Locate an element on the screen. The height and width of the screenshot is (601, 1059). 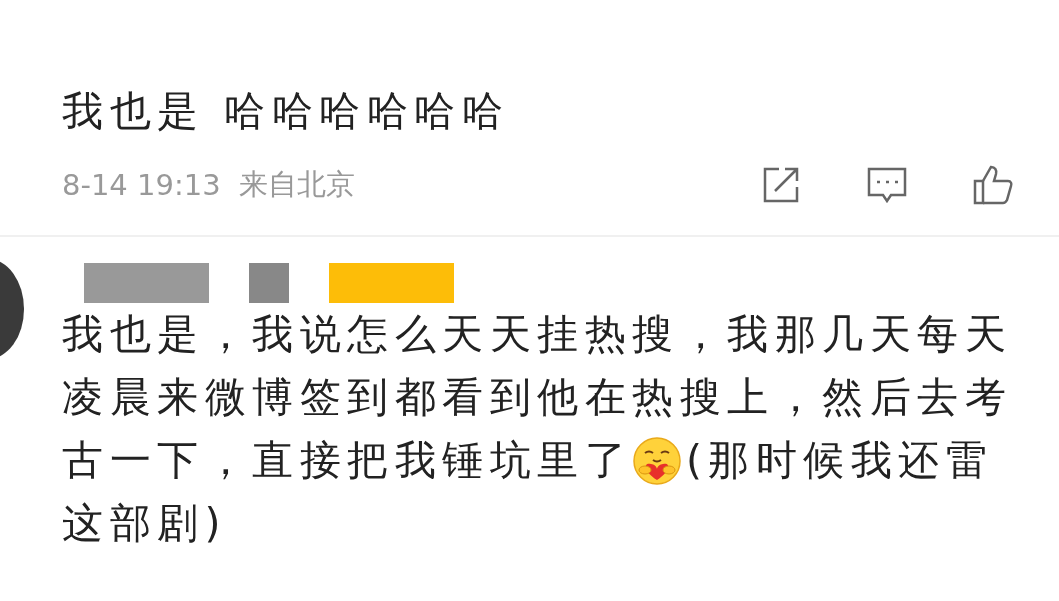
redaction-block is located at coordinates (269, 283).